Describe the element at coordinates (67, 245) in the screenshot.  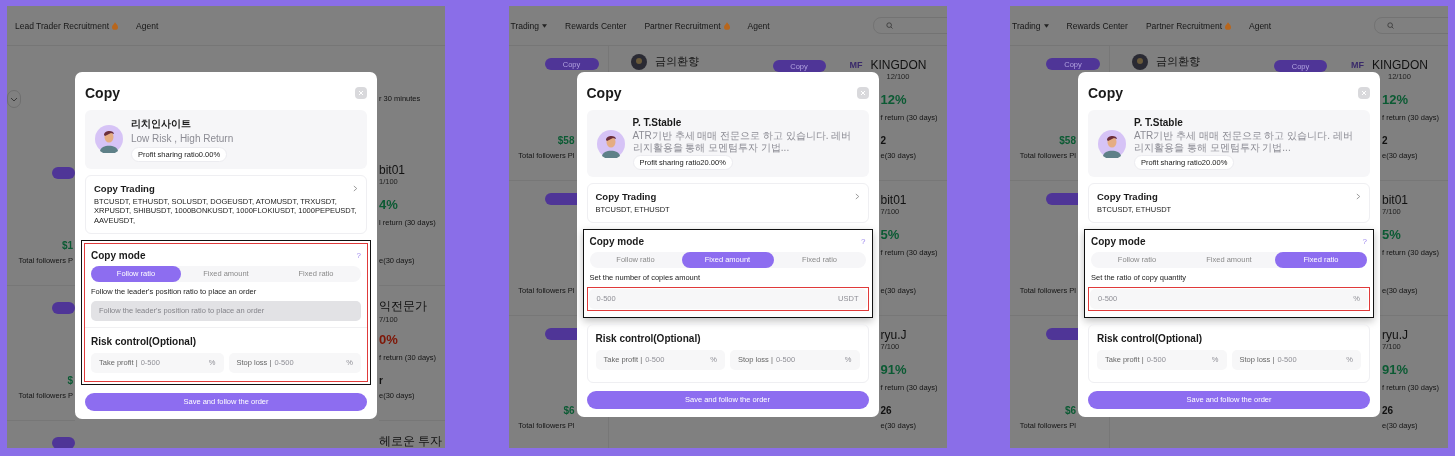
I see `stat-value: $1` at that location.